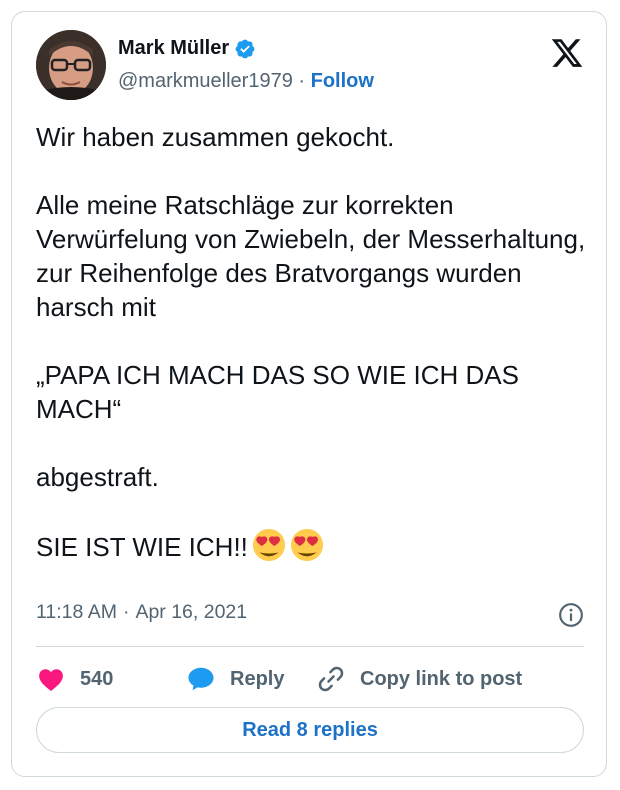 The width and height of the screenshot is (620, 790). Describe the element at coordinates (257, 678) in the screenshot. I see `reply-label: Reply` at that location.